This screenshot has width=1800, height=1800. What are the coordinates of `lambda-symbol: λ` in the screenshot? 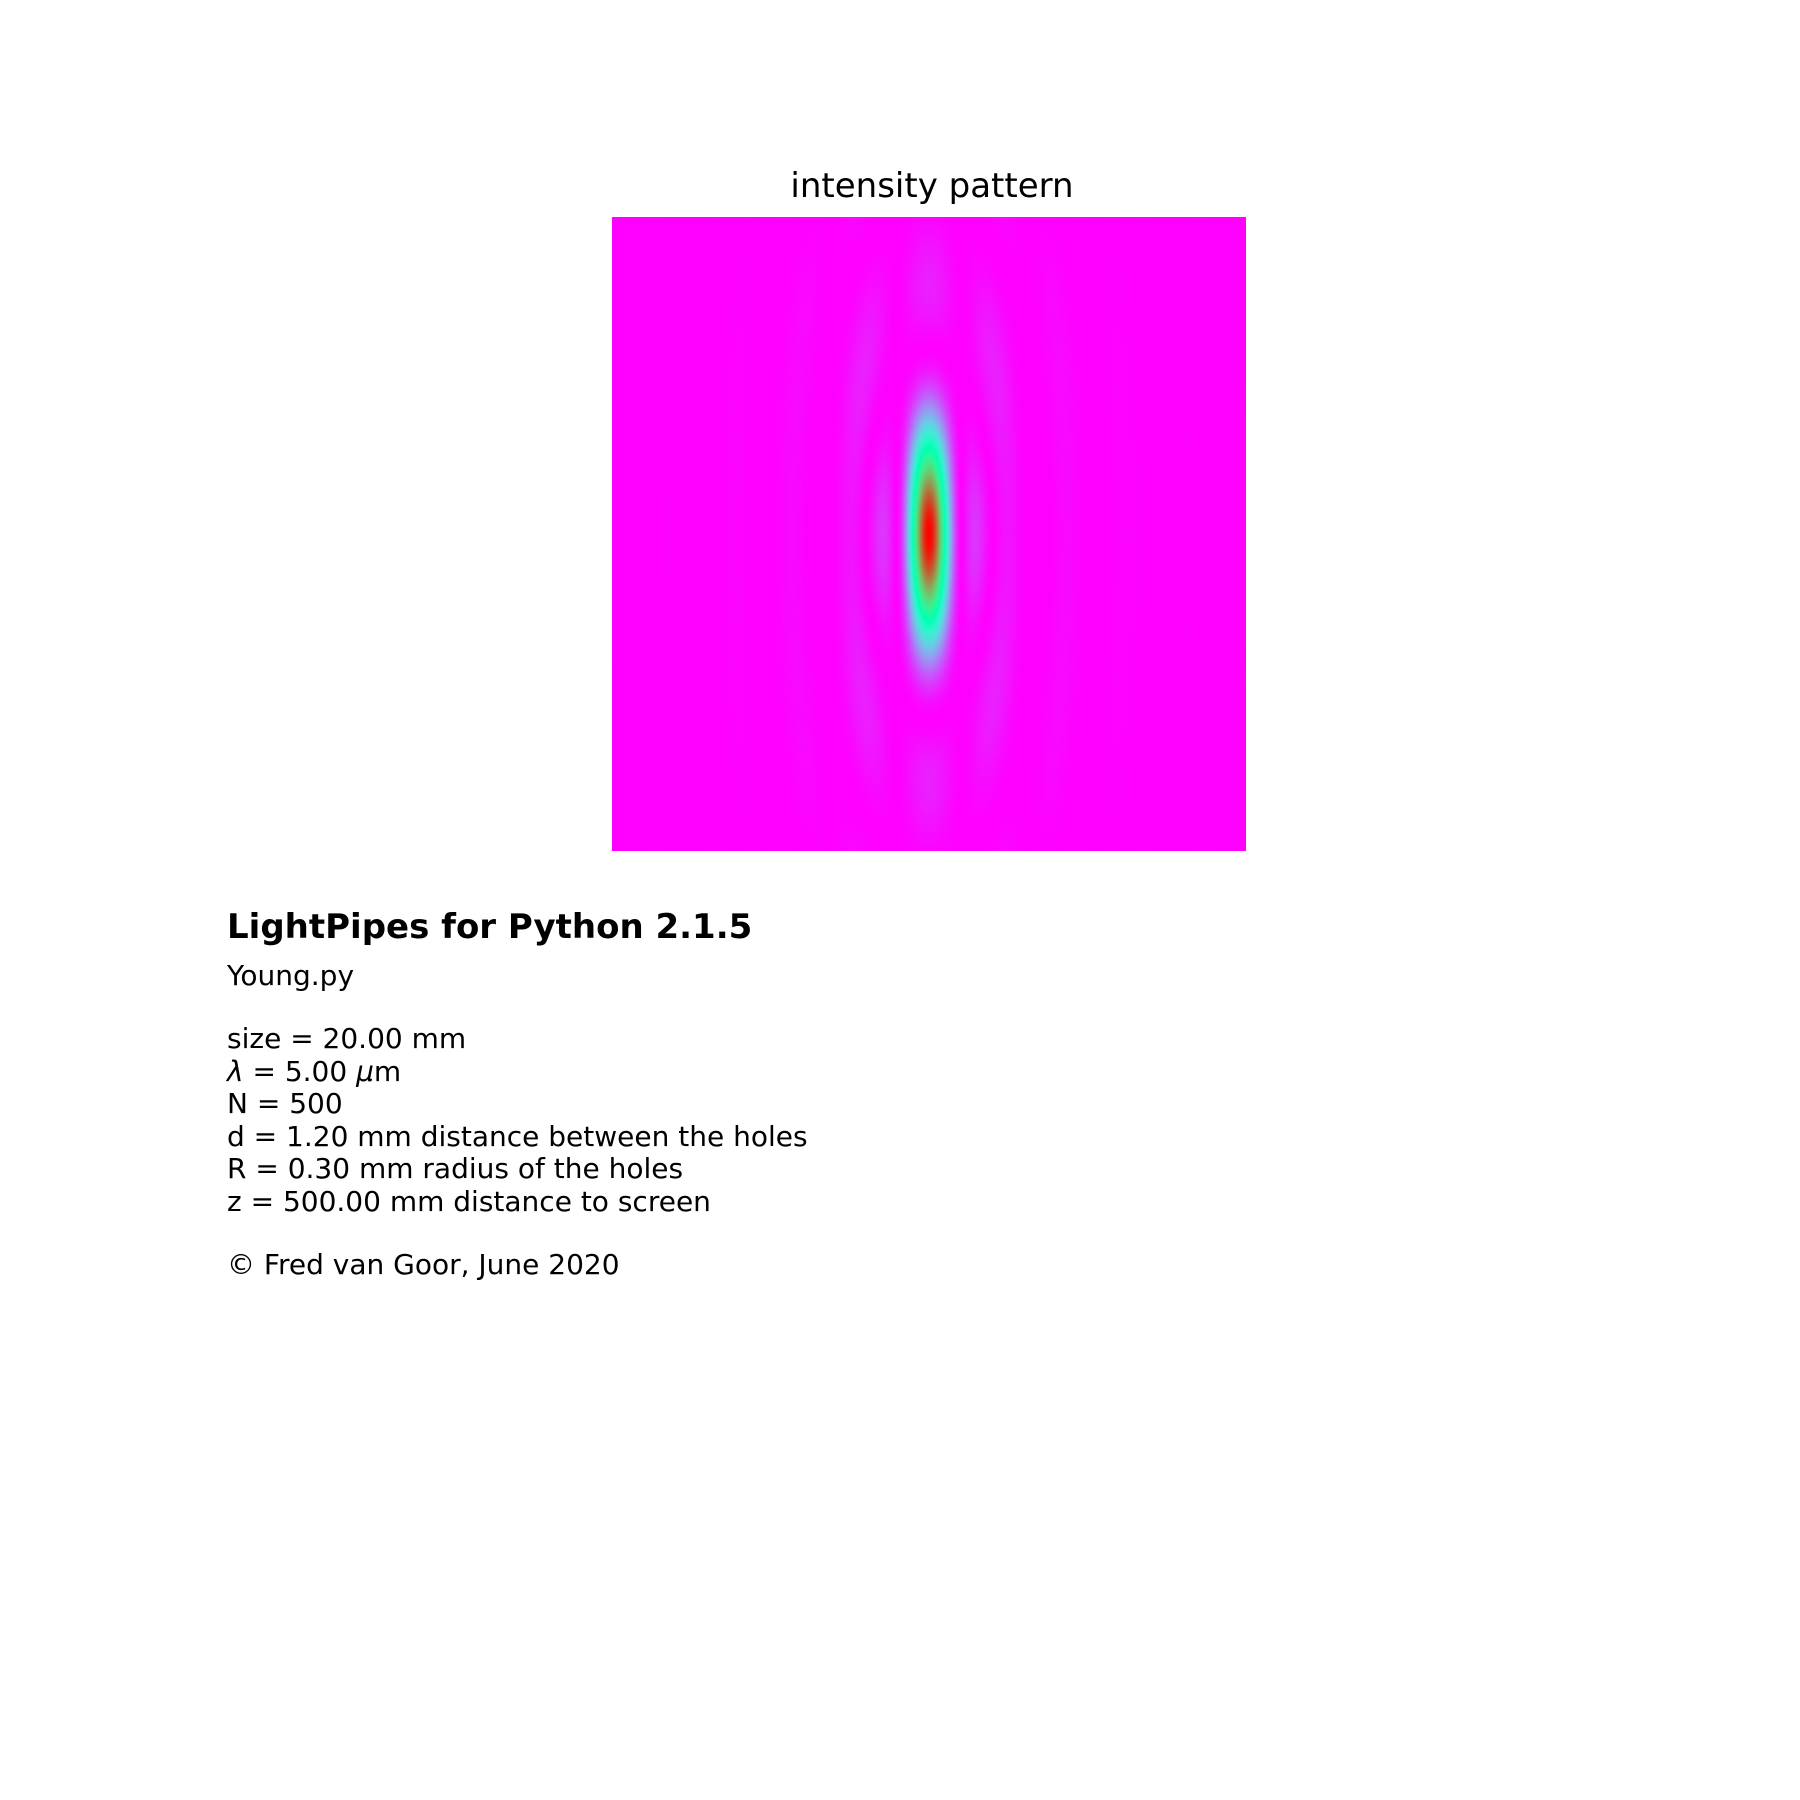 It's located at (235, 1071).